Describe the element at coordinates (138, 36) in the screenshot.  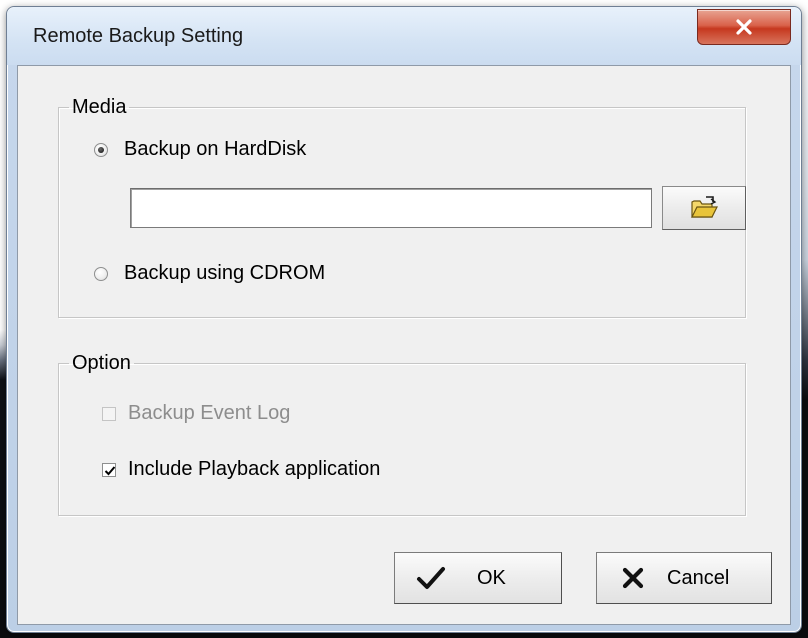
I see `window-title: Remote Backup Setting` at that location.